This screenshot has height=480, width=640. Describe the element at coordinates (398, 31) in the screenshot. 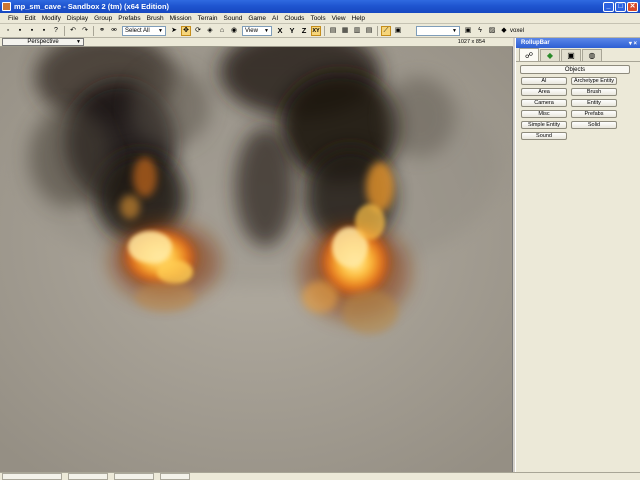

I see `properties-icon: ▣` at that location.